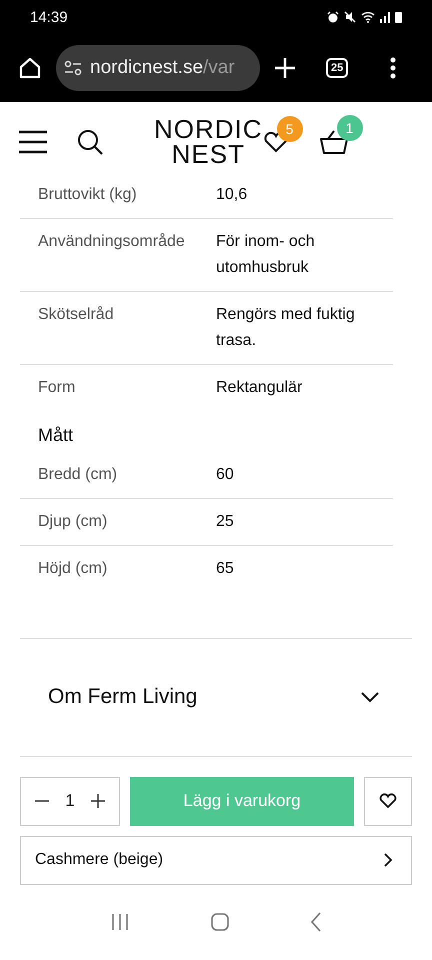 The image size is (432, 960). I want to click on spec-label: Höjd (cm), so click(73, 568).